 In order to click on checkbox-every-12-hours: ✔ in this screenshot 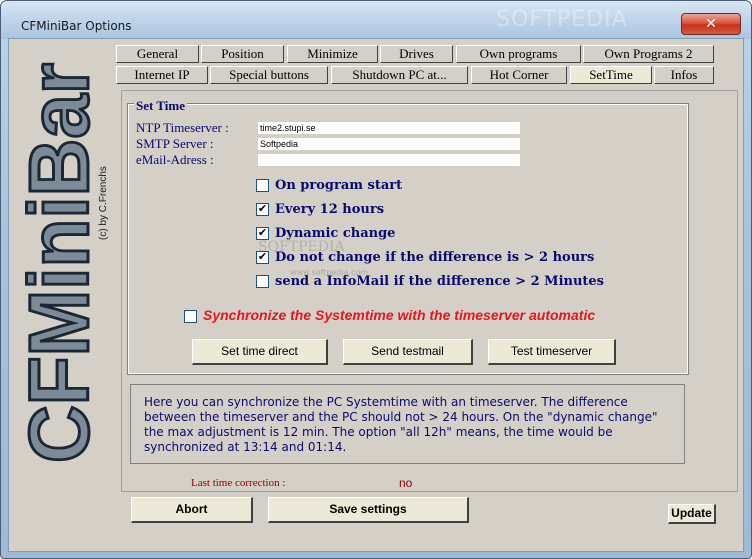, I will do `click(262, 209)`.